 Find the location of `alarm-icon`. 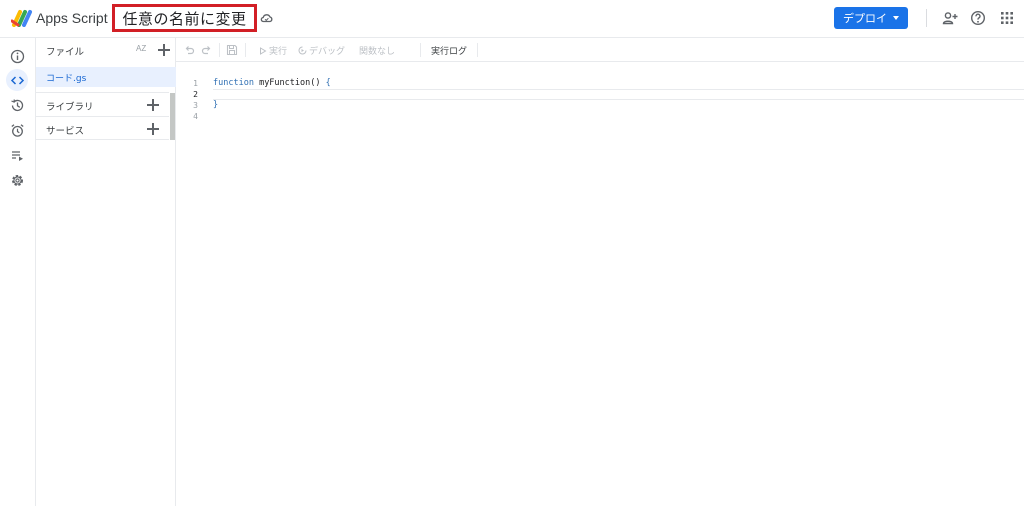

alarm-icon is located at coordinates (17, 130).